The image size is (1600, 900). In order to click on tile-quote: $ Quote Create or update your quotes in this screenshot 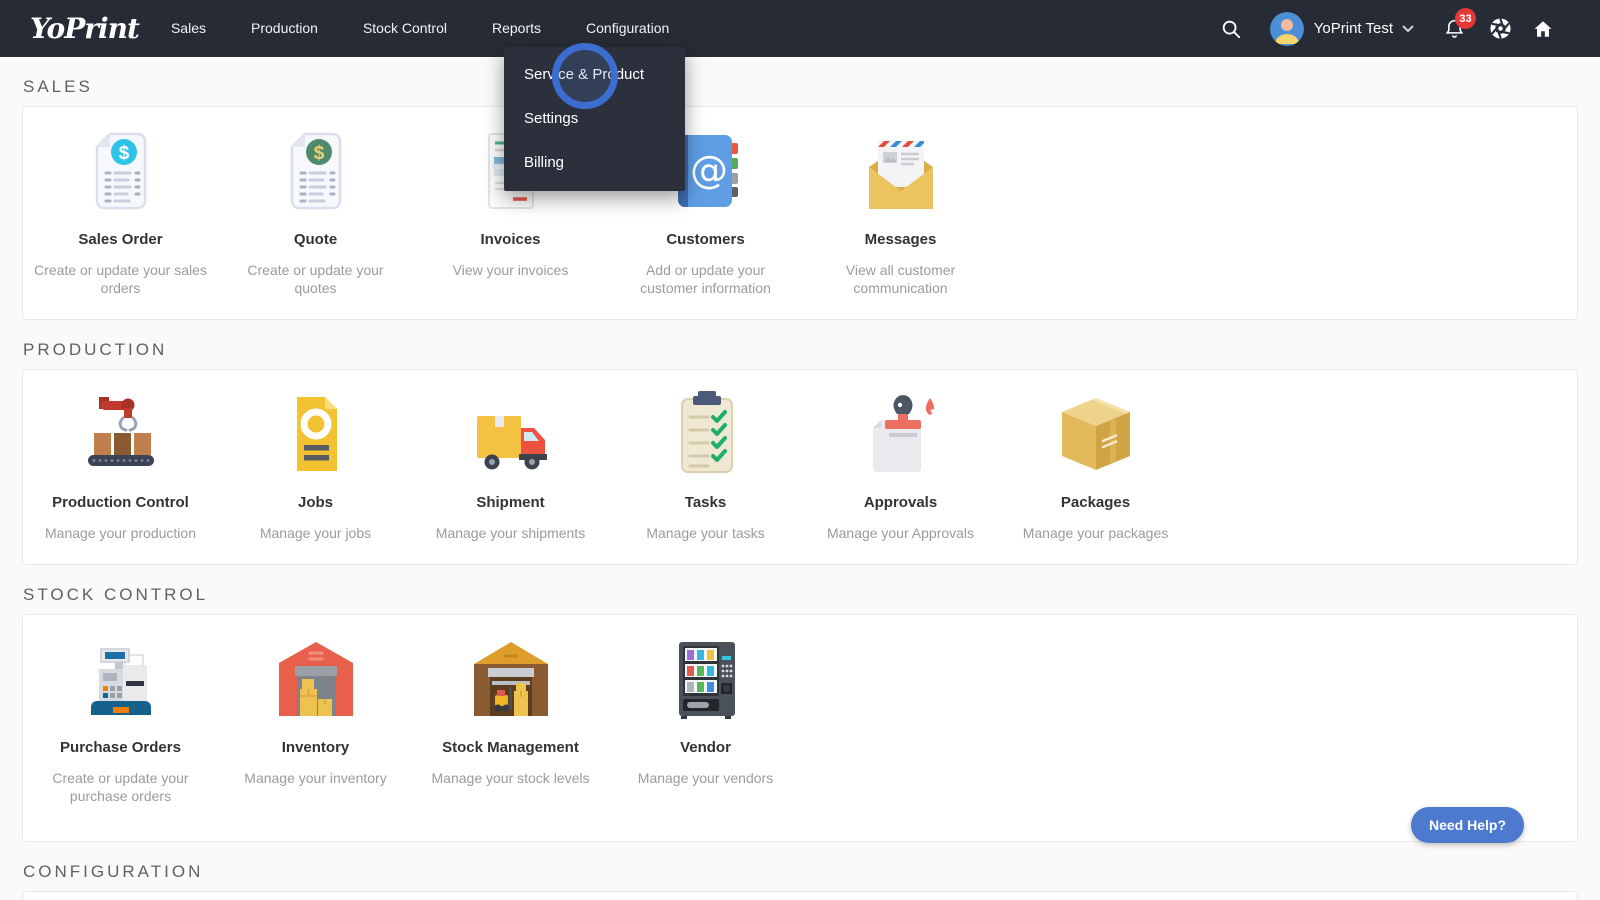, I will do `click(315, 209)`.